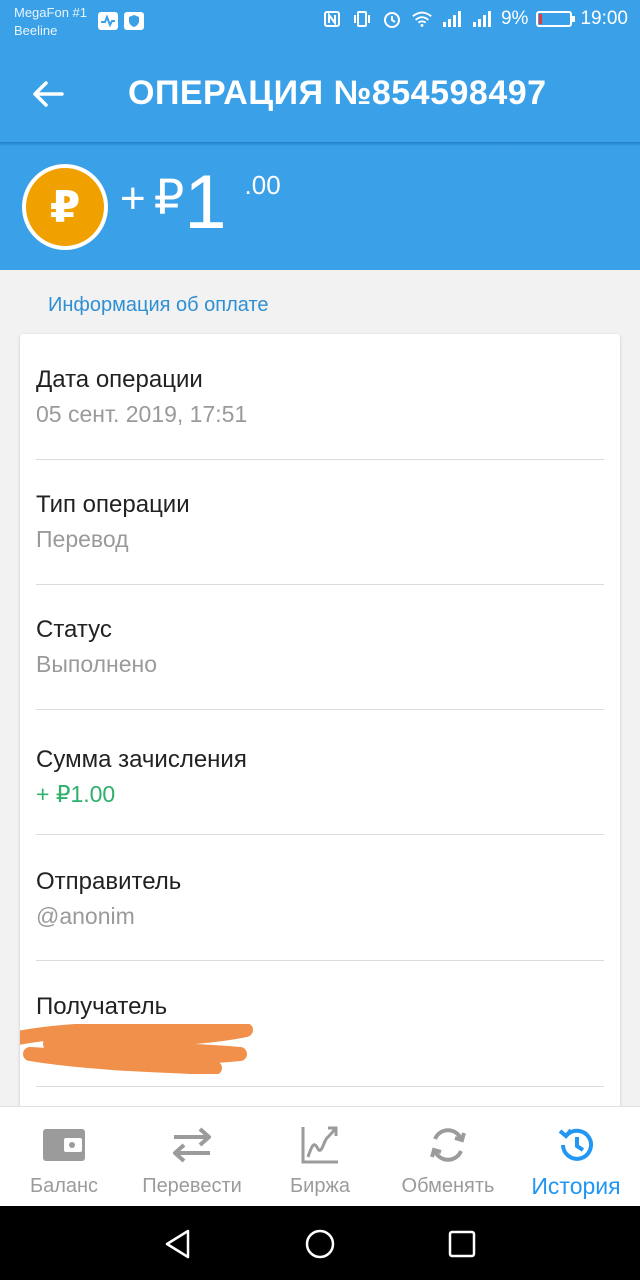 The image size is (640, 1280). What do you see at coordinates (76, 794) in the screenshot?
I see `detail-value: + ₽1.00` at bounding box center [76, 794].